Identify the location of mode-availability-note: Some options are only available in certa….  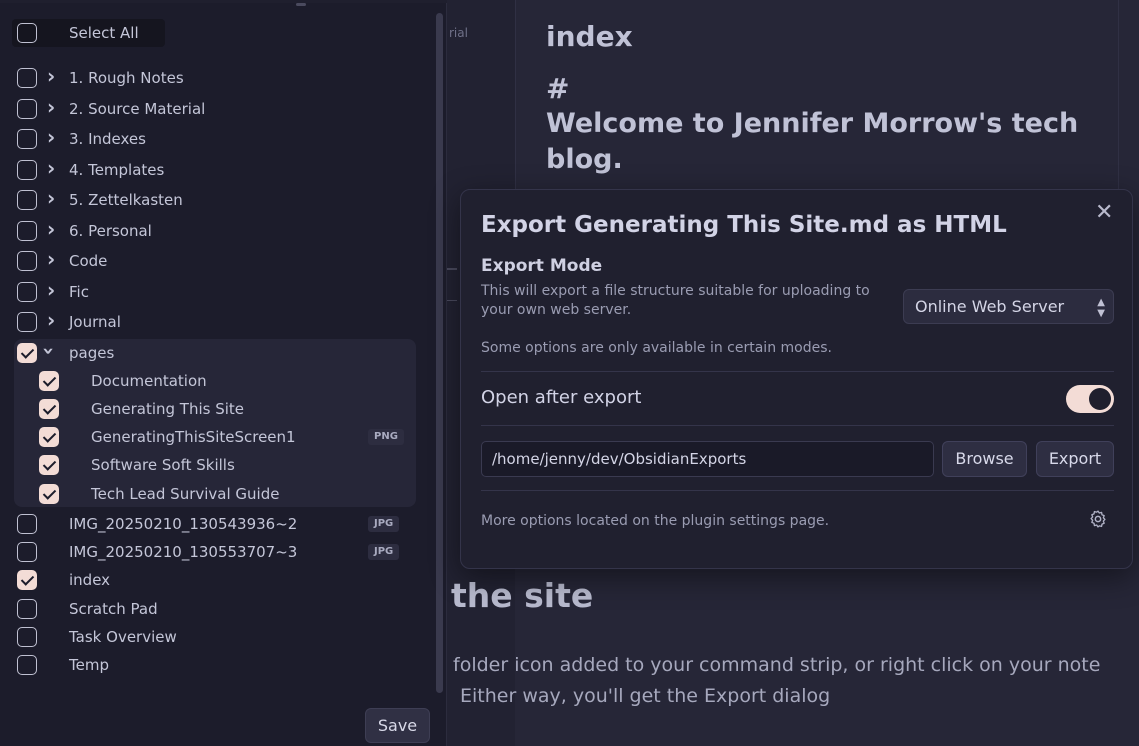
(656, 348).